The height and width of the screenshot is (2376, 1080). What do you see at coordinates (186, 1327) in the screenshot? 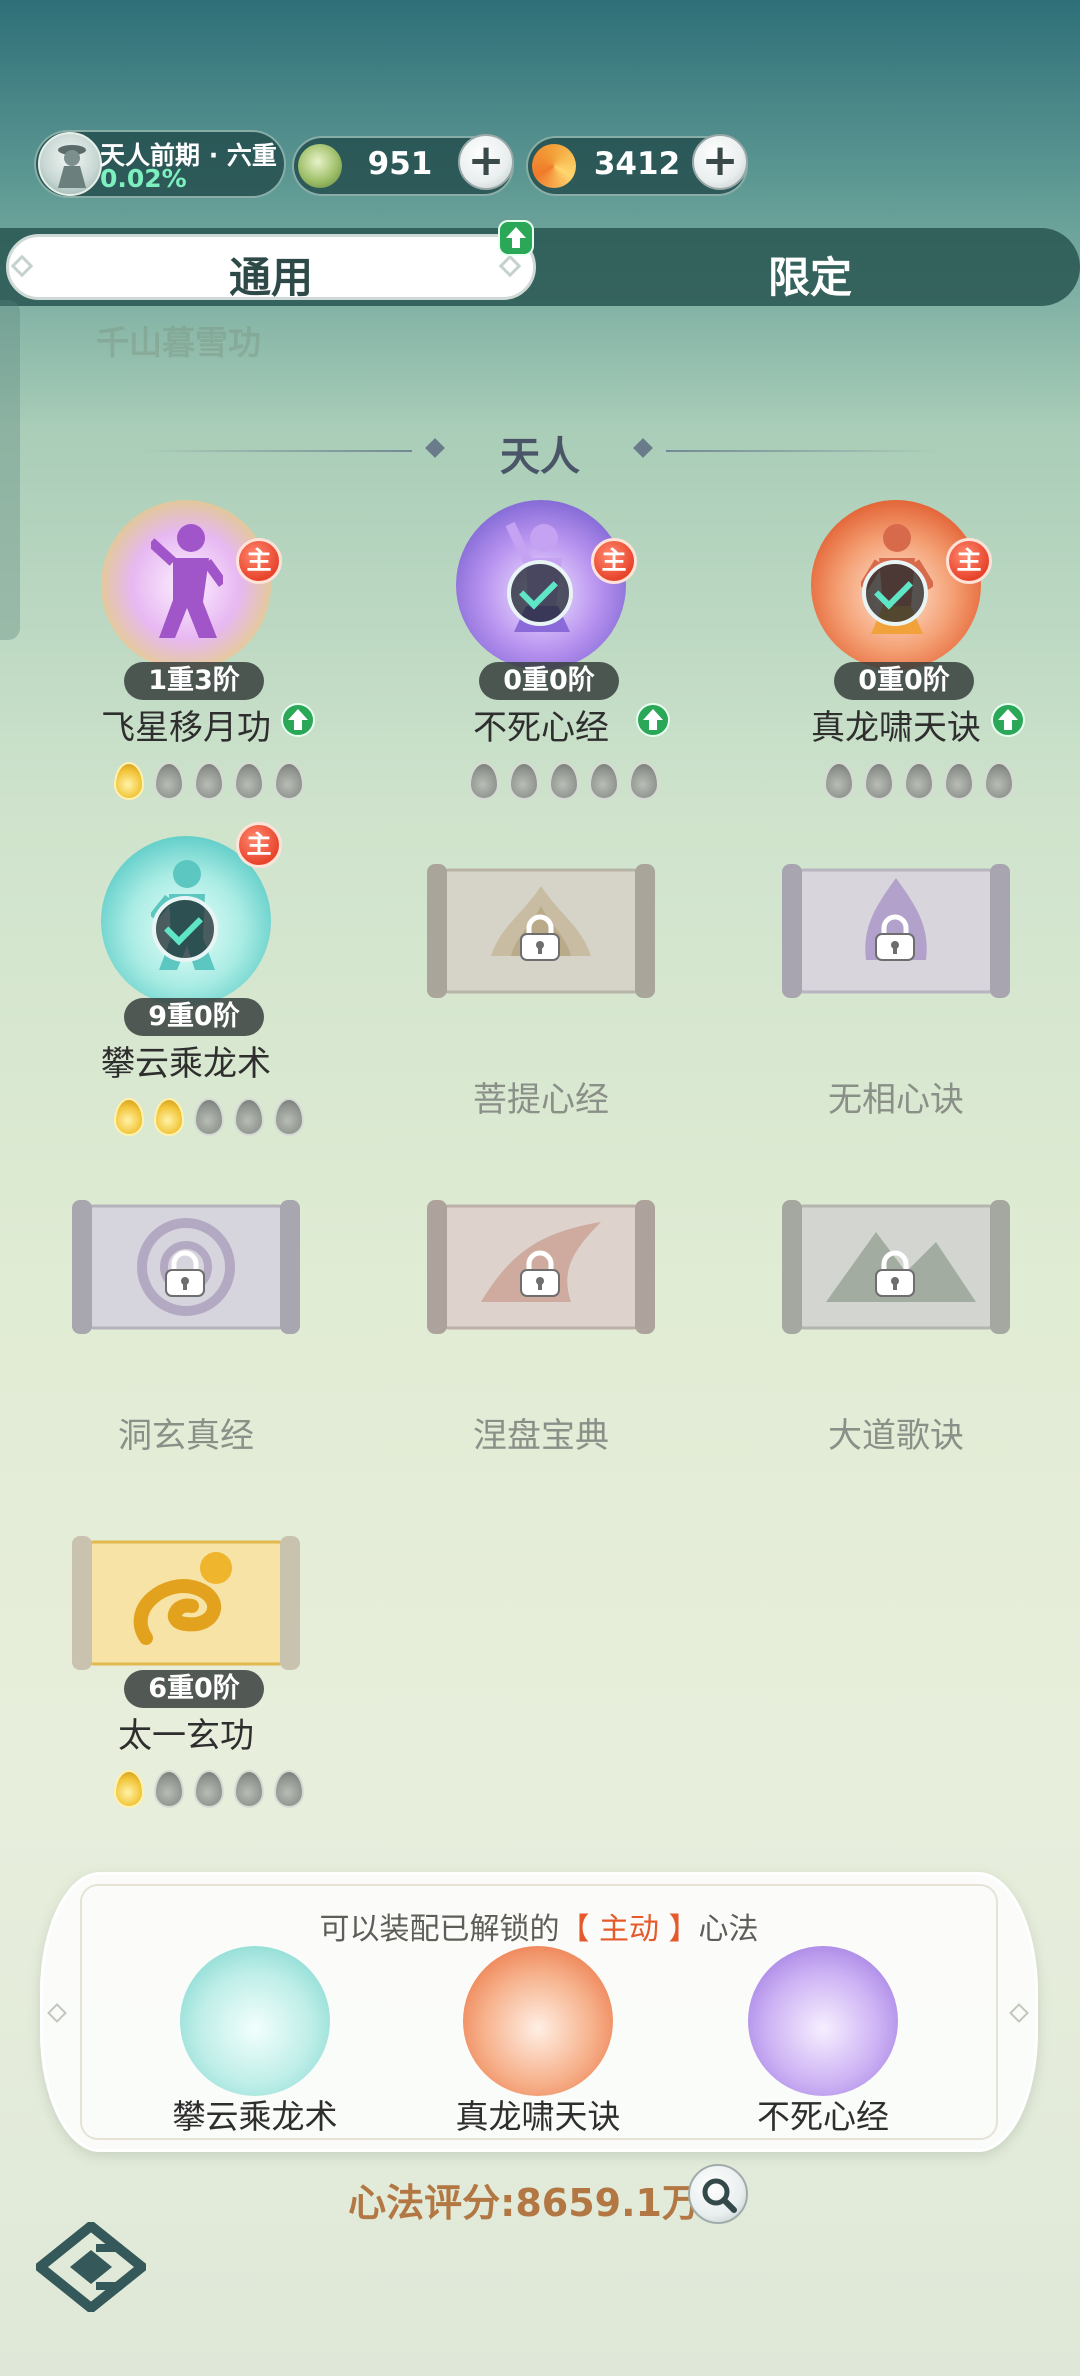
I see `skill-card-dongxuan: 洞玄真经` at bounding box center [186, 1327].